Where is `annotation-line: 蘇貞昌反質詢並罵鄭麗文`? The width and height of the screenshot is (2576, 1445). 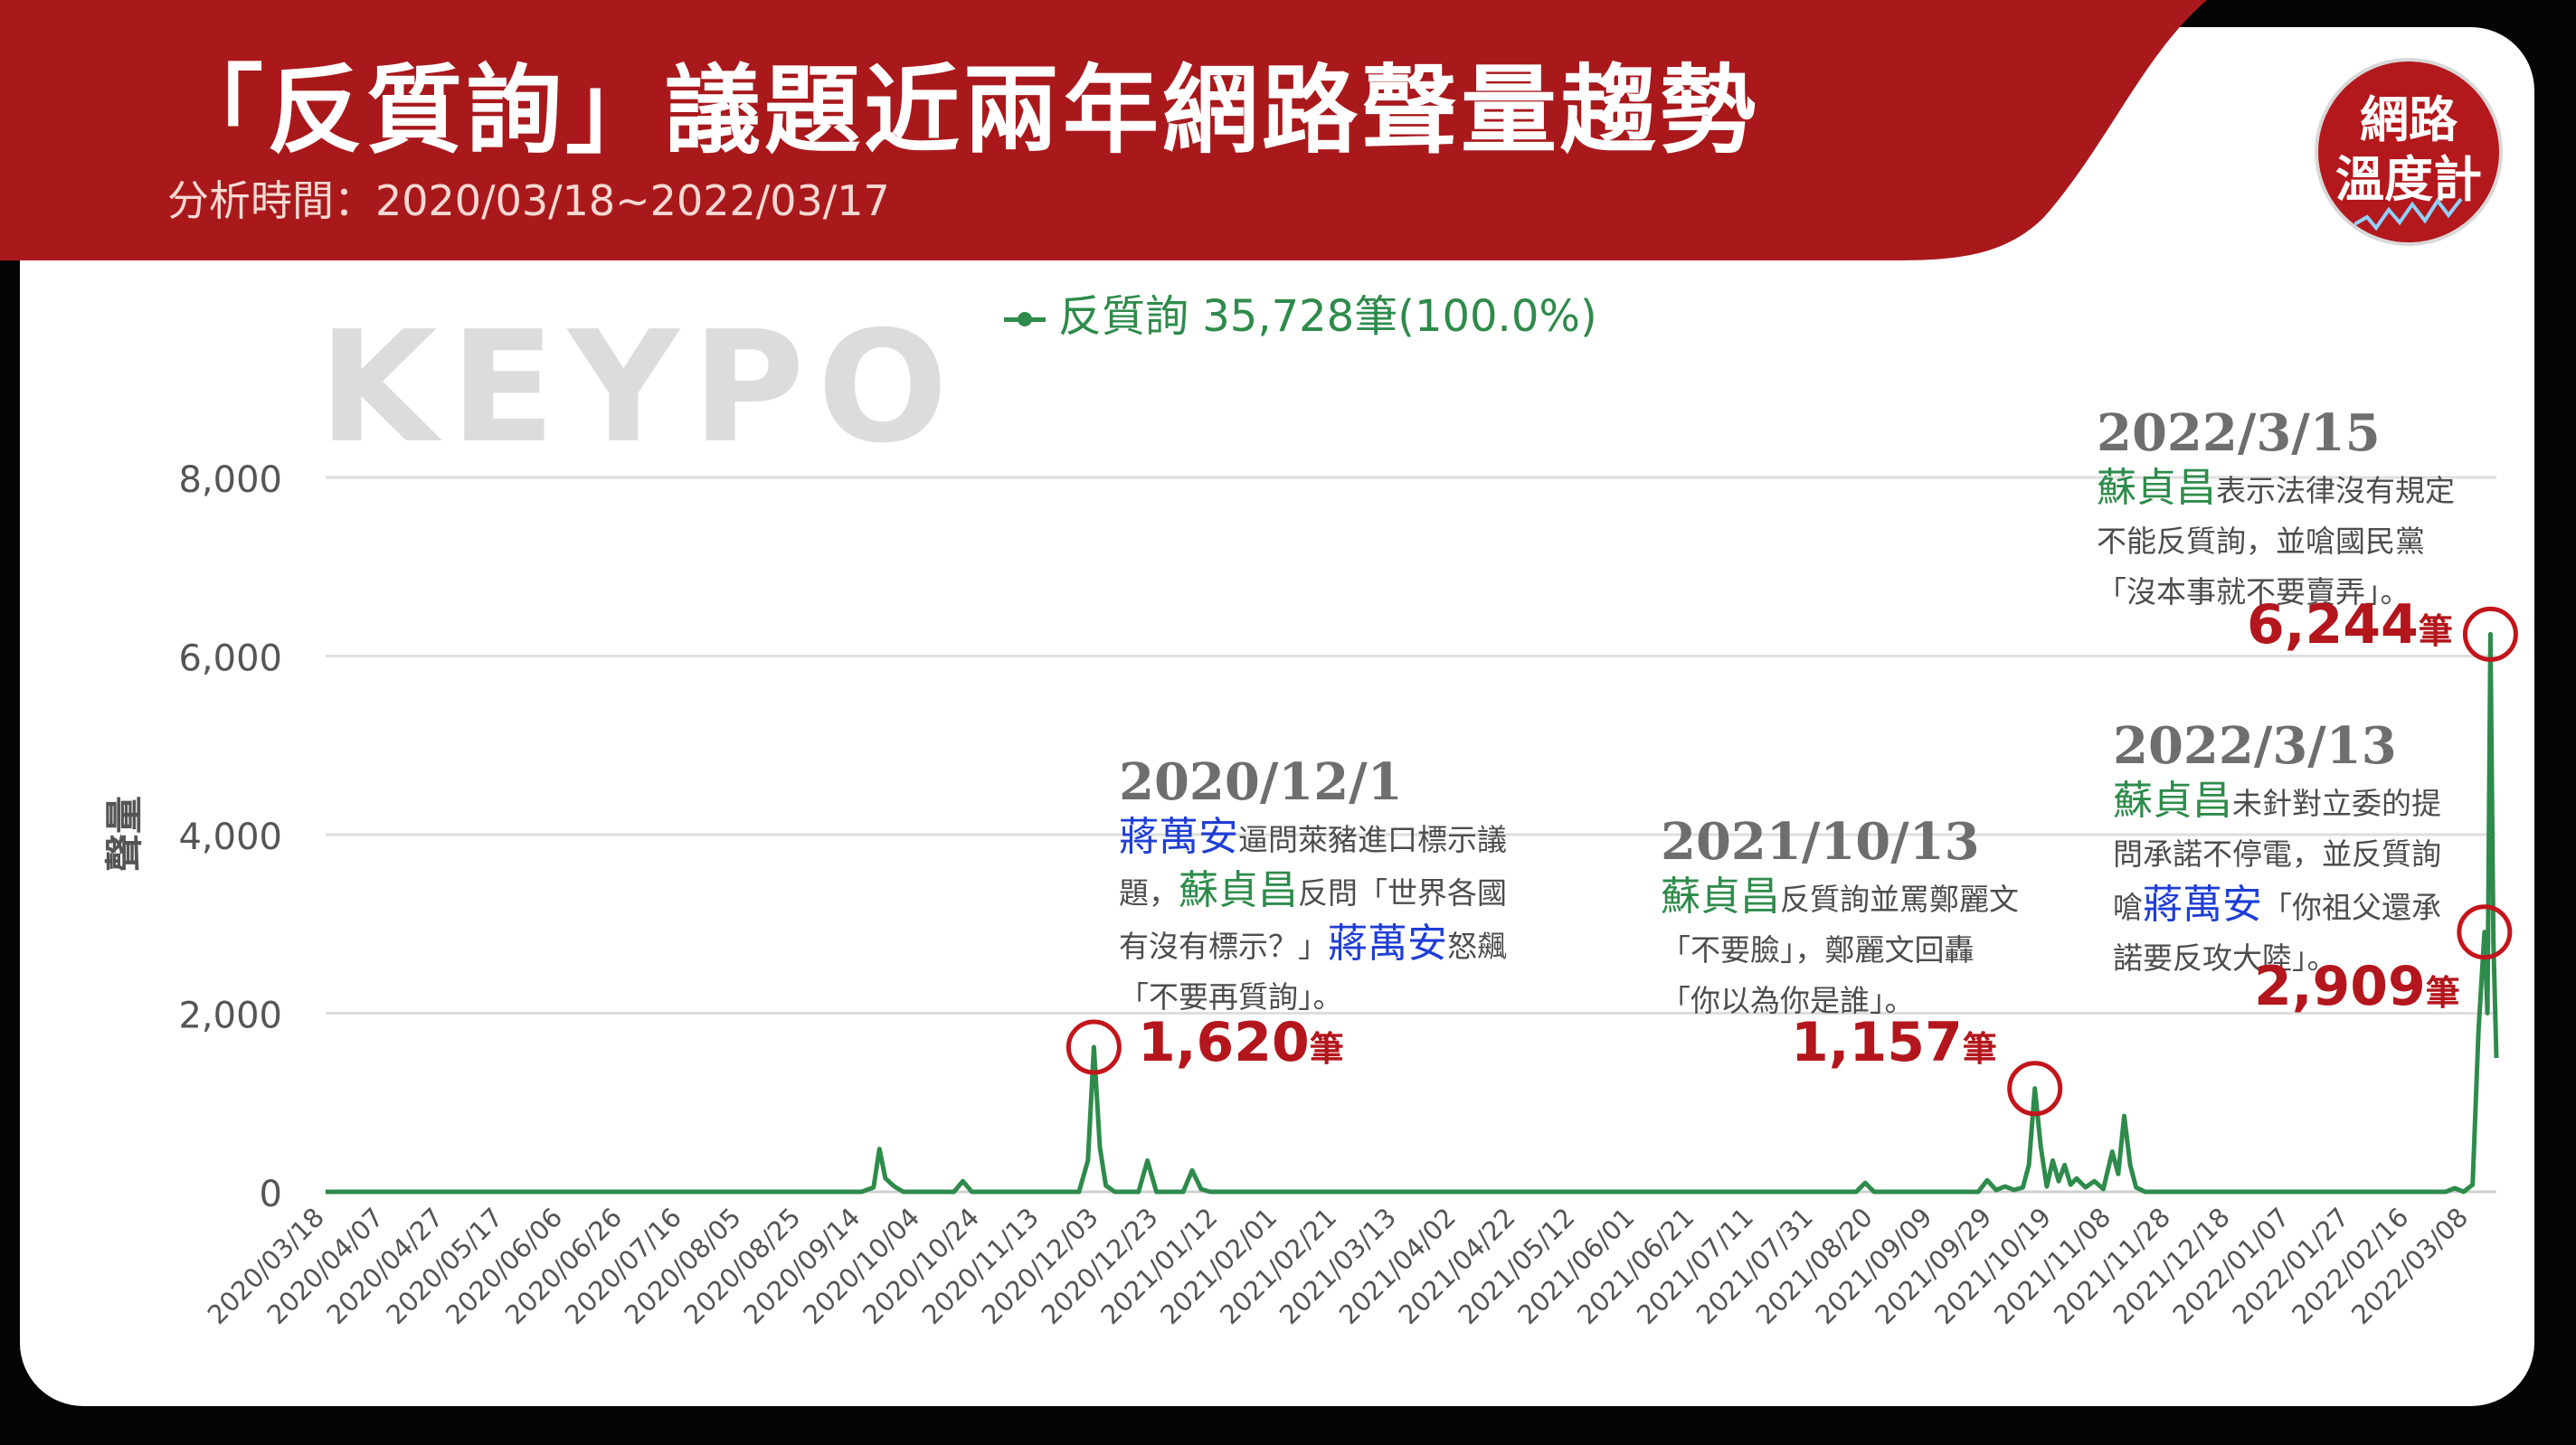 annotation-line: 蘇貞昌反質詢並罵鄭麗文 is located at coordinates (1840, 899).